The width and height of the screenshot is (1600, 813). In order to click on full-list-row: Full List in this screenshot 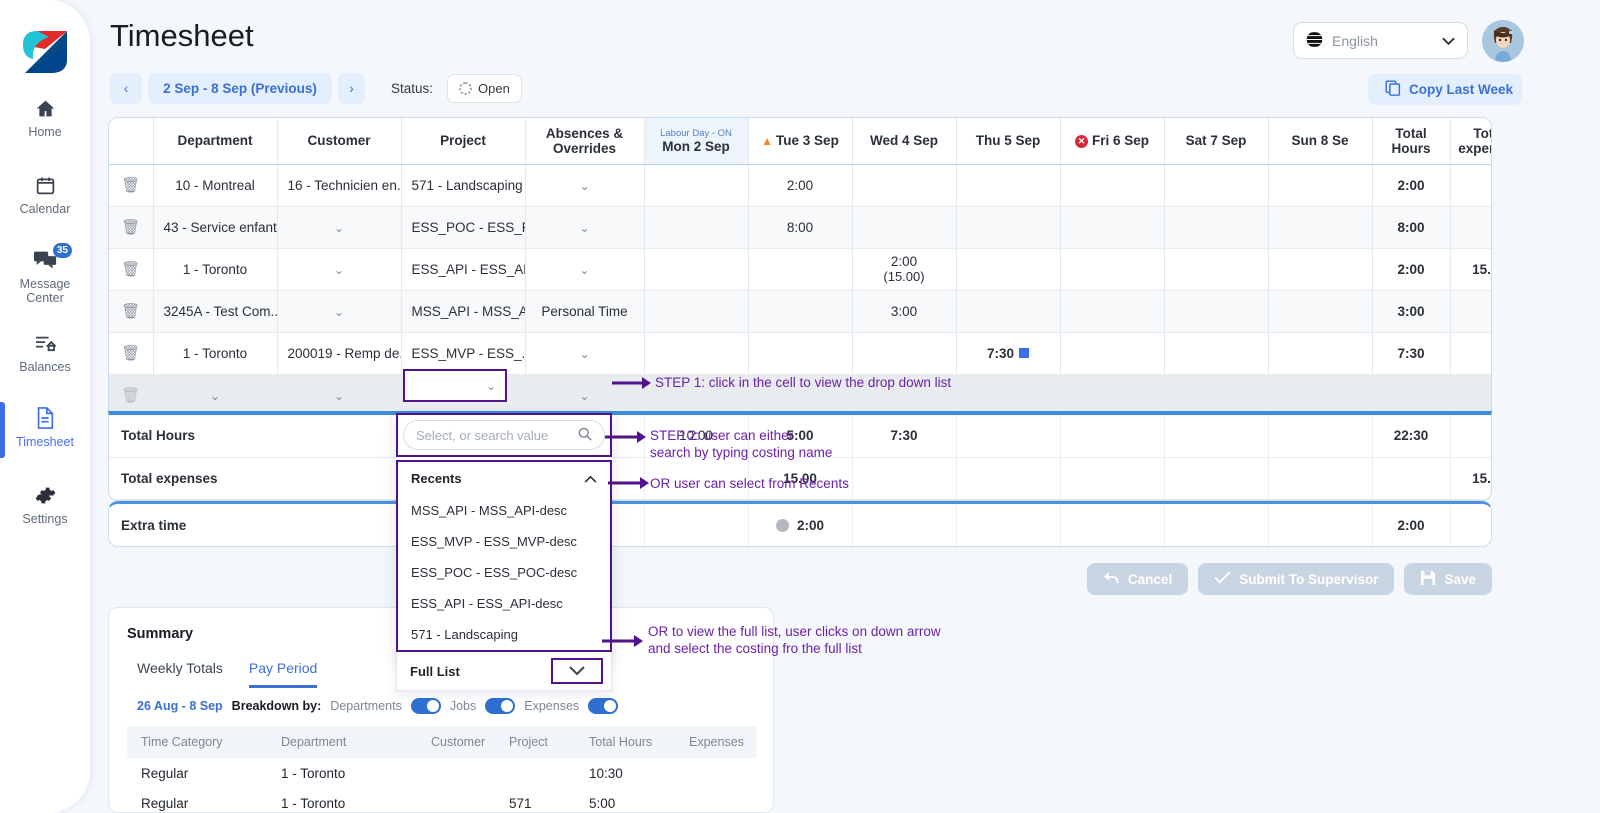, I will do `click(504, 671)`.